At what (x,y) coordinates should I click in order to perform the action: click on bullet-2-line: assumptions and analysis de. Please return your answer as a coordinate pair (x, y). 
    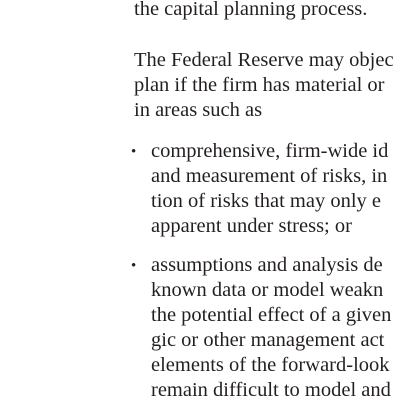
    Looking at the image, I should click on (267, 265).